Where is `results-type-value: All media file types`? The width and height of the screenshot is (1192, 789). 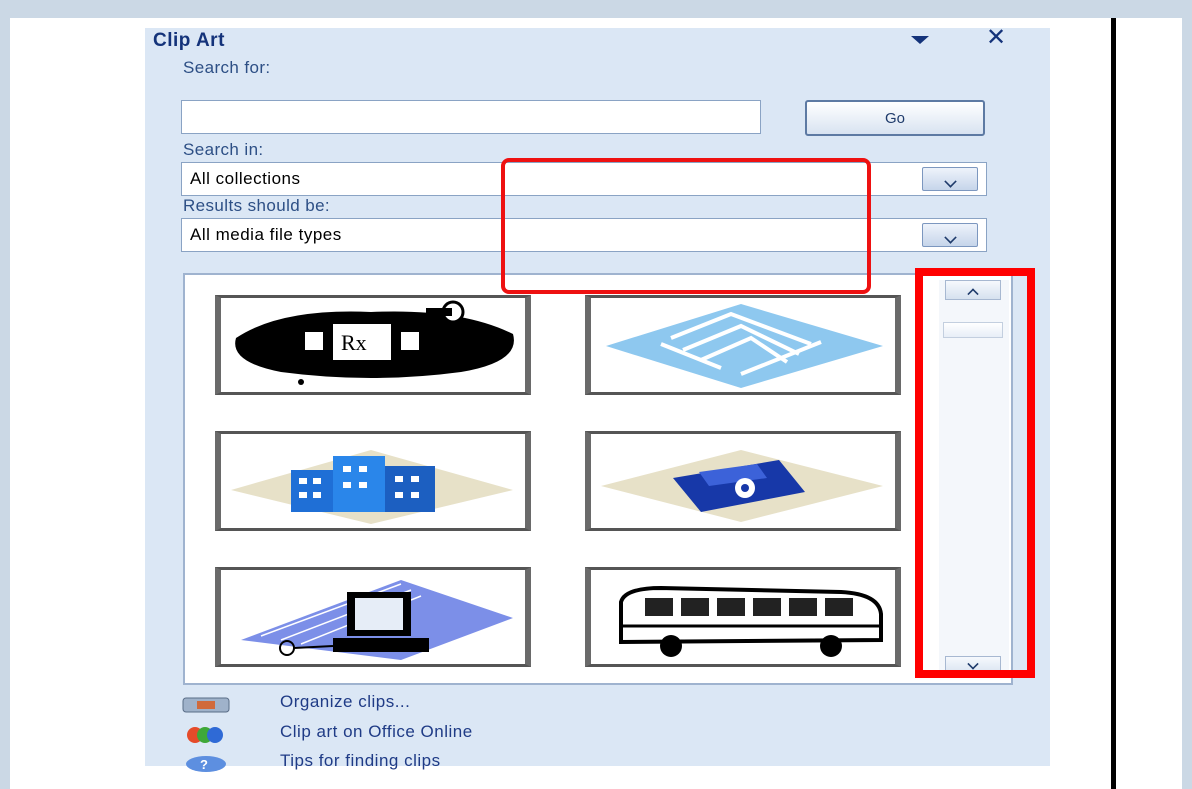 results-type-value: All media file types is located at coordinates (266, 234).